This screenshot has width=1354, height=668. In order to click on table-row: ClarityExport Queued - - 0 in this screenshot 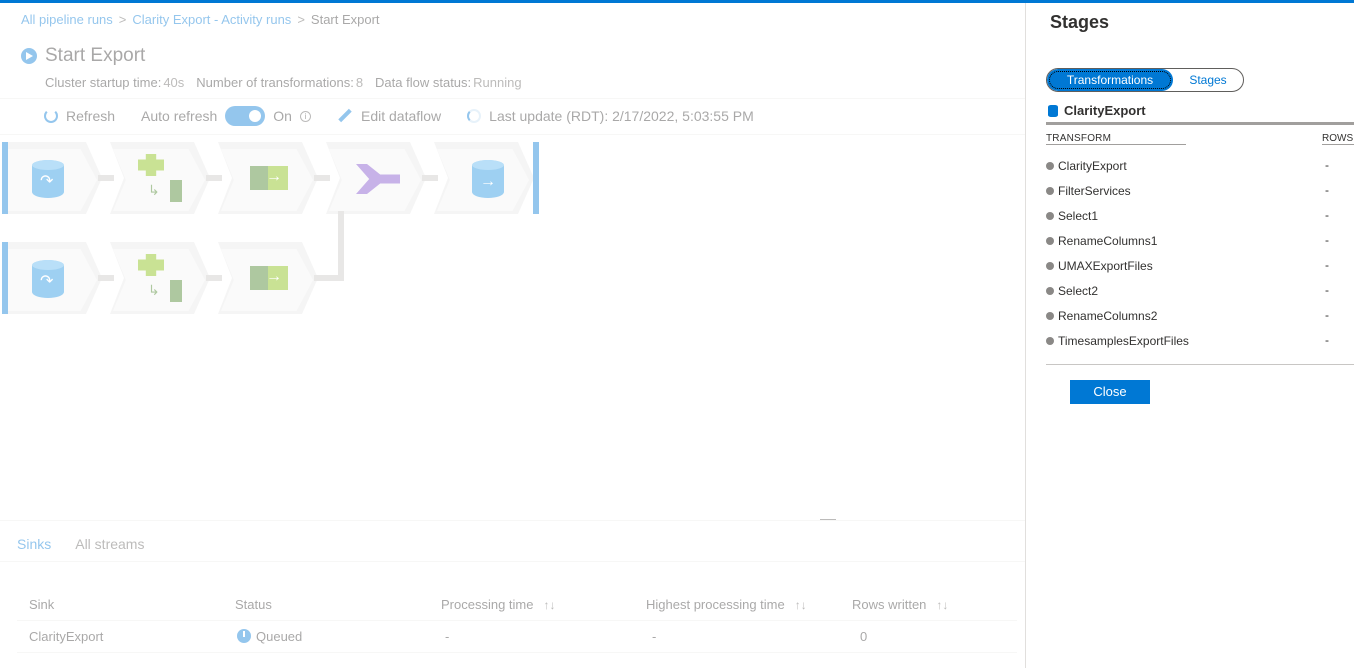, I will do `click(517, 637)`.